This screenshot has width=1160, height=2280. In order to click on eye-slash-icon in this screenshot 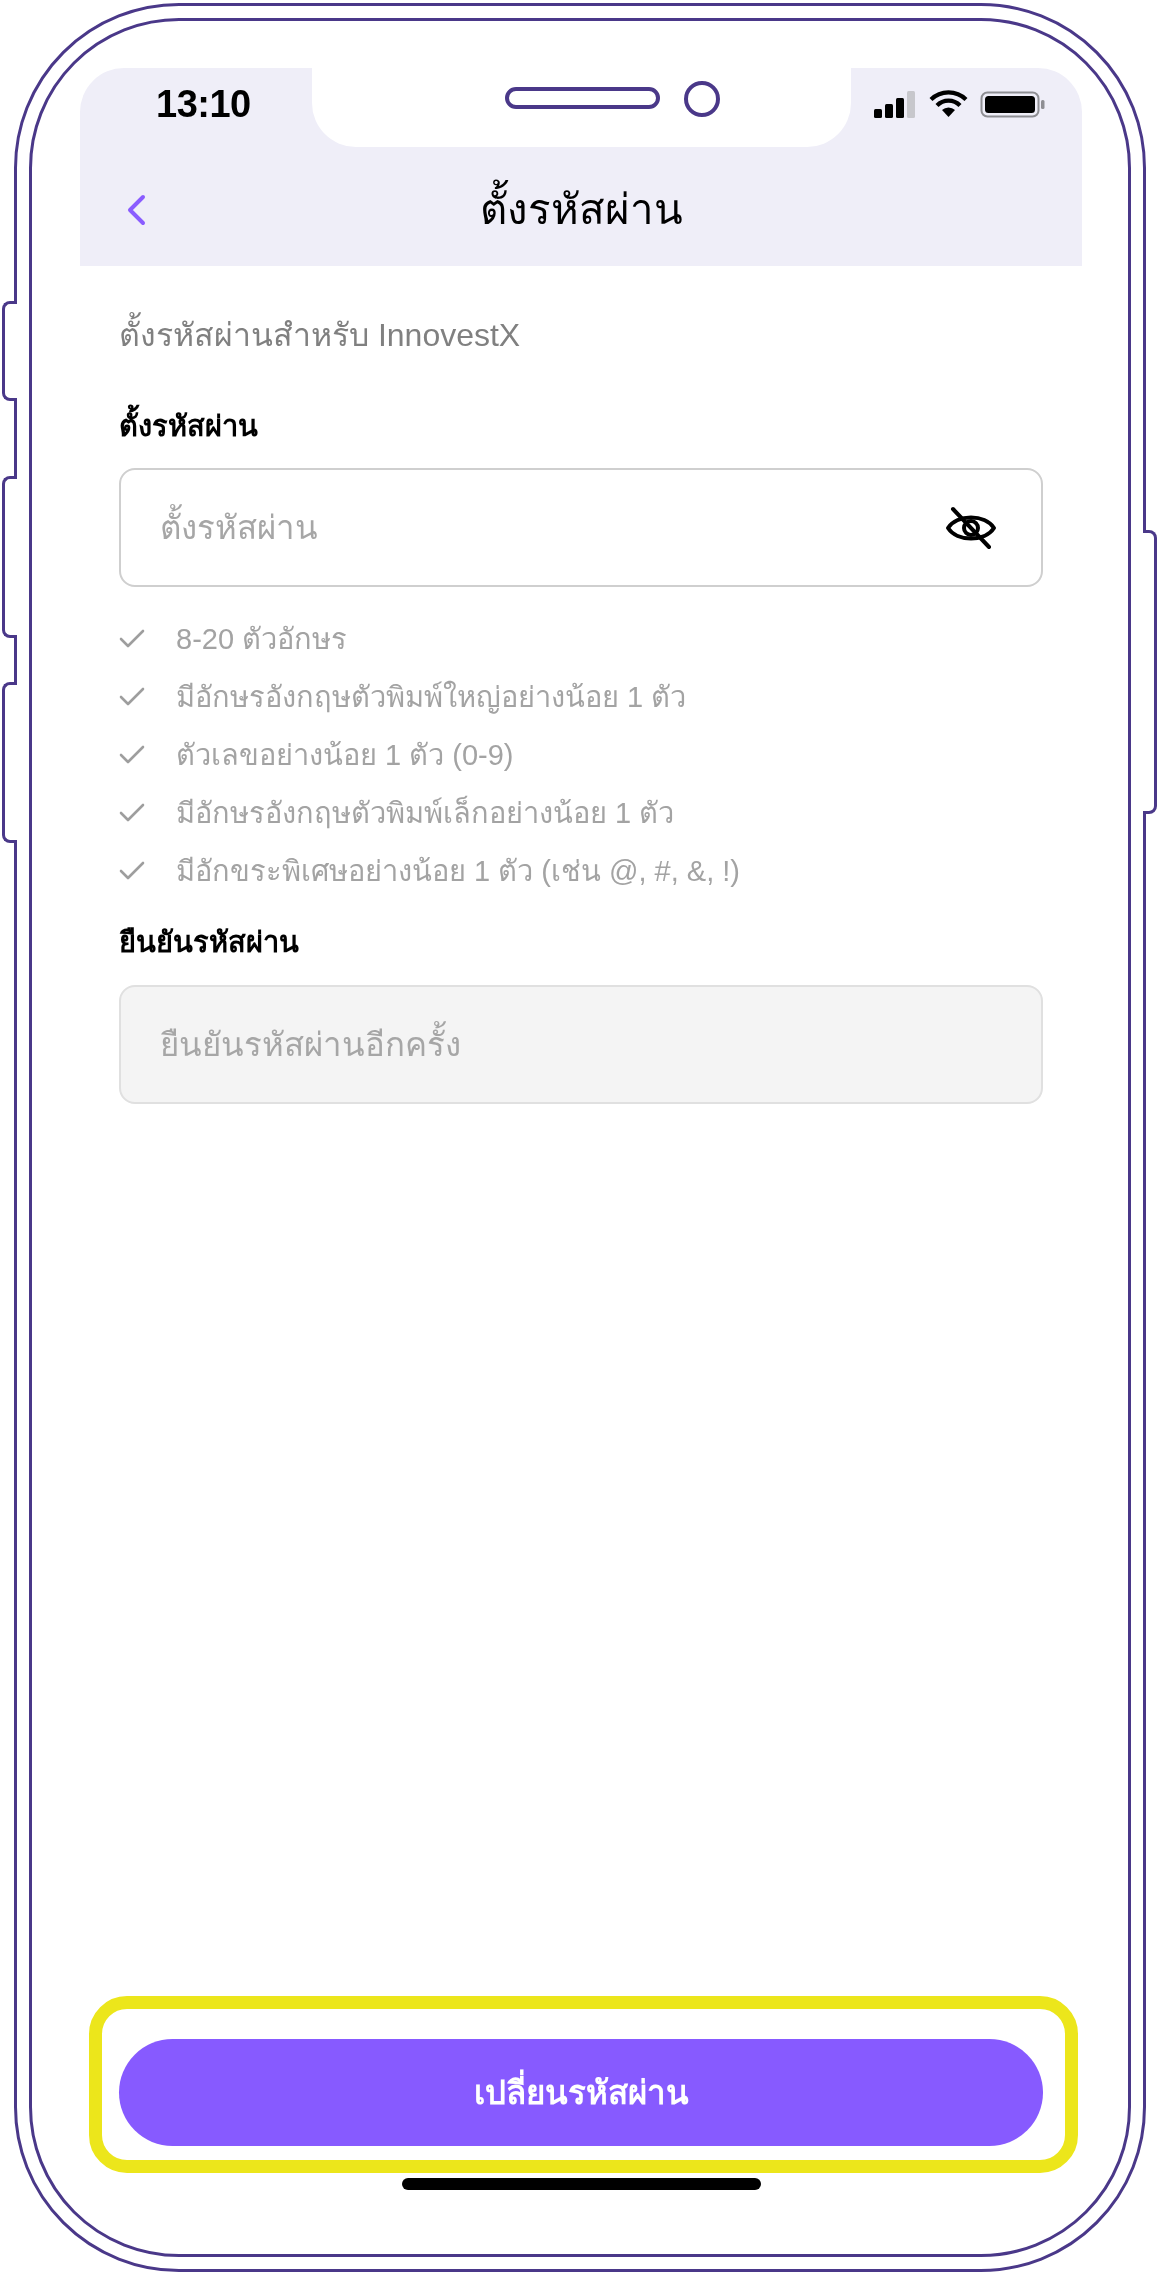, I will do `click(971, 528)`.